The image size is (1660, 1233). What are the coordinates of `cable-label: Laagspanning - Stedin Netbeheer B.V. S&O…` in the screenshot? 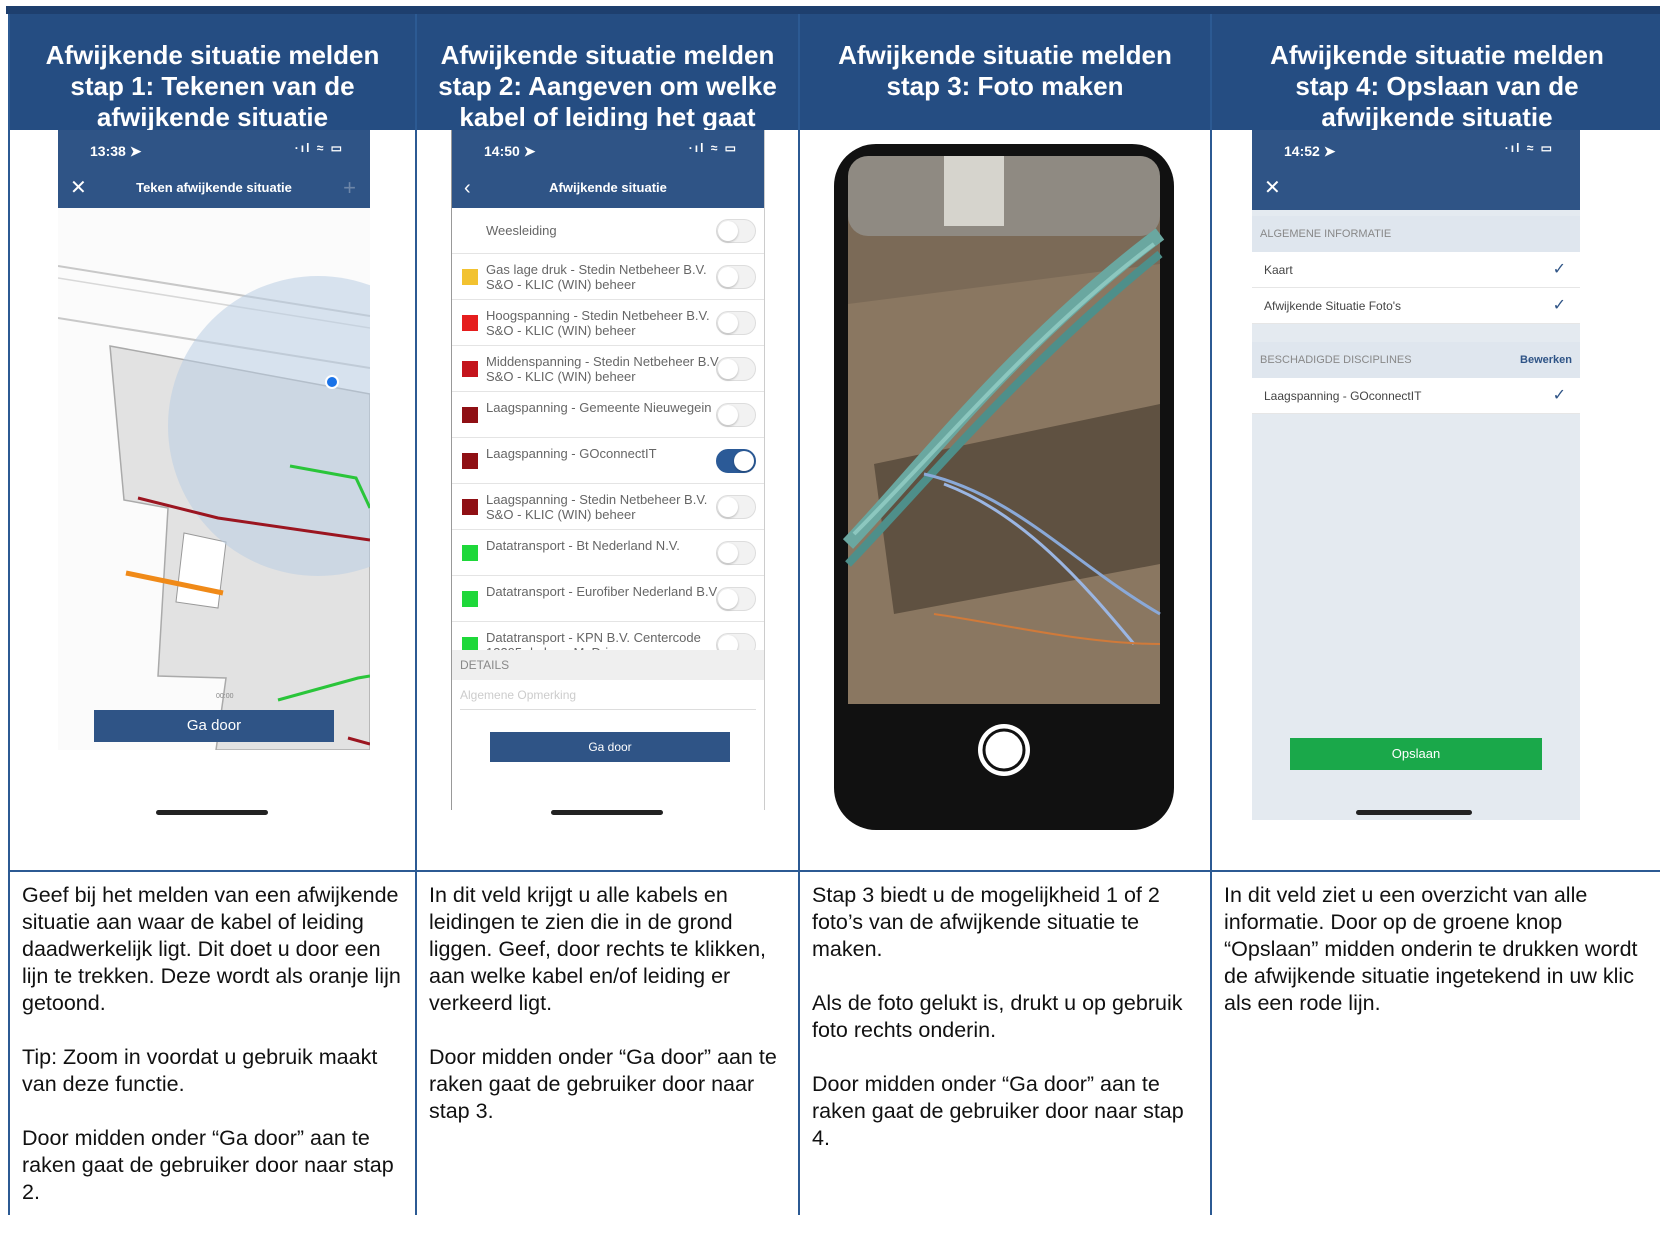 It's located at (597, 507).